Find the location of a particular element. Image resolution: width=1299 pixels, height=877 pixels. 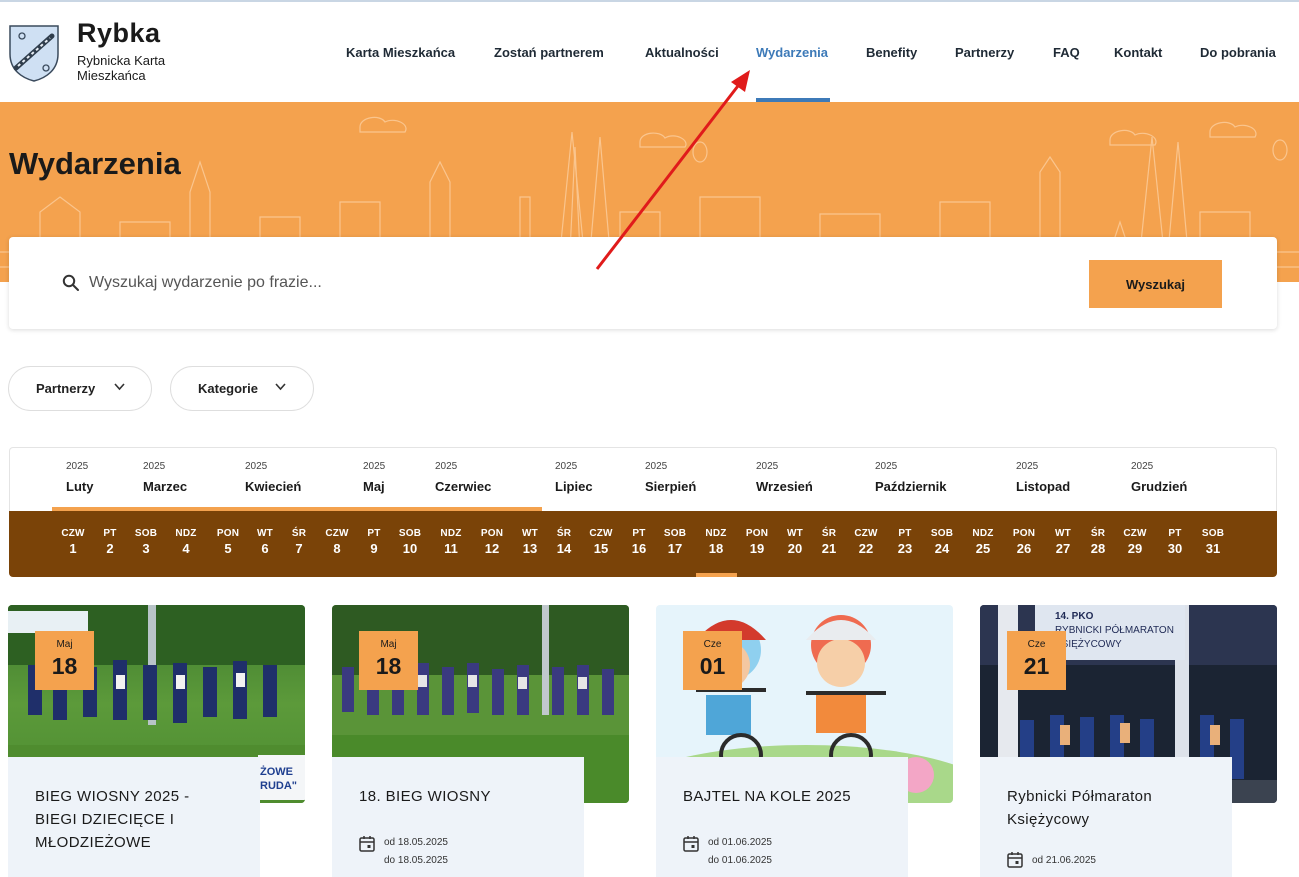

day-number: 8 is located at coordinates (337, 548).